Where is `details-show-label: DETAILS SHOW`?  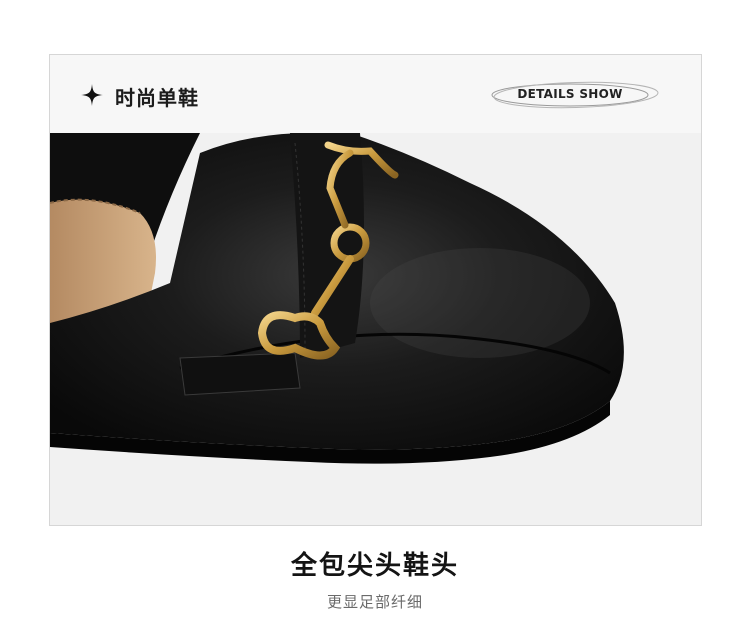 details-show-label: DETAILS SHOW is located at coordinates (570, 94).